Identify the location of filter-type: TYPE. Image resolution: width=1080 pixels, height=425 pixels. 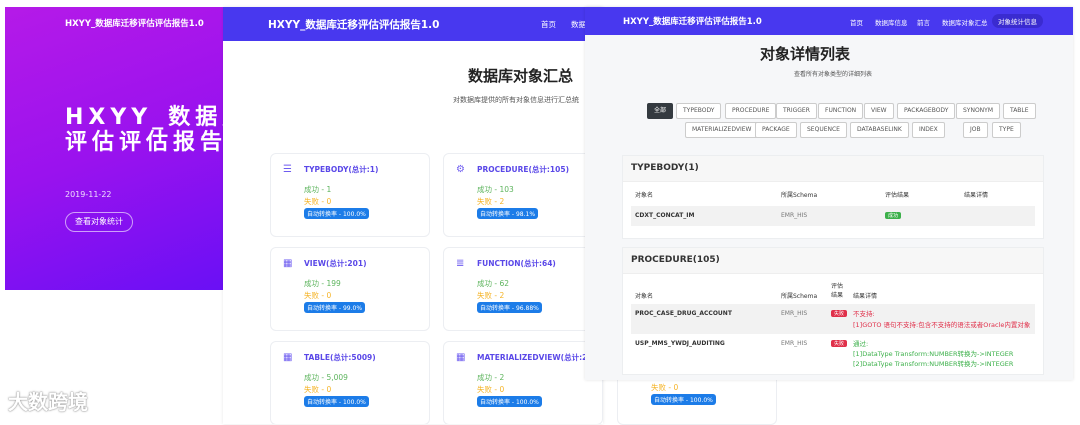
(1006, 130).